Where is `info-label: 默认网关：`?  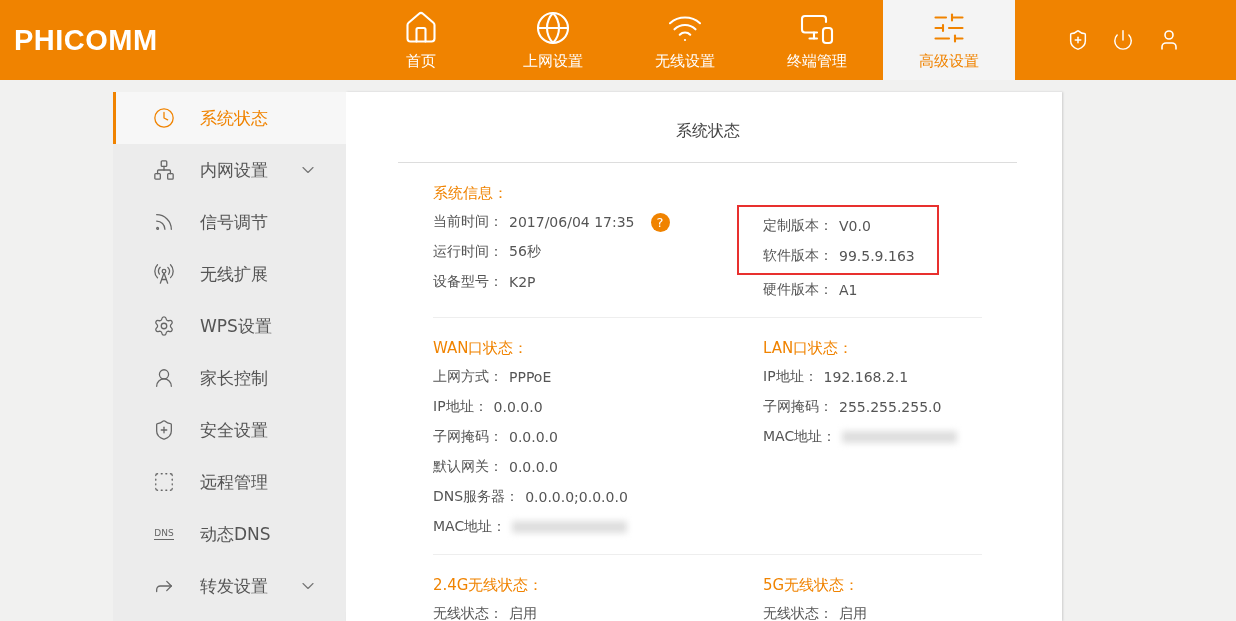 info-label: 默认网关： is located at coordinates (468, 467).